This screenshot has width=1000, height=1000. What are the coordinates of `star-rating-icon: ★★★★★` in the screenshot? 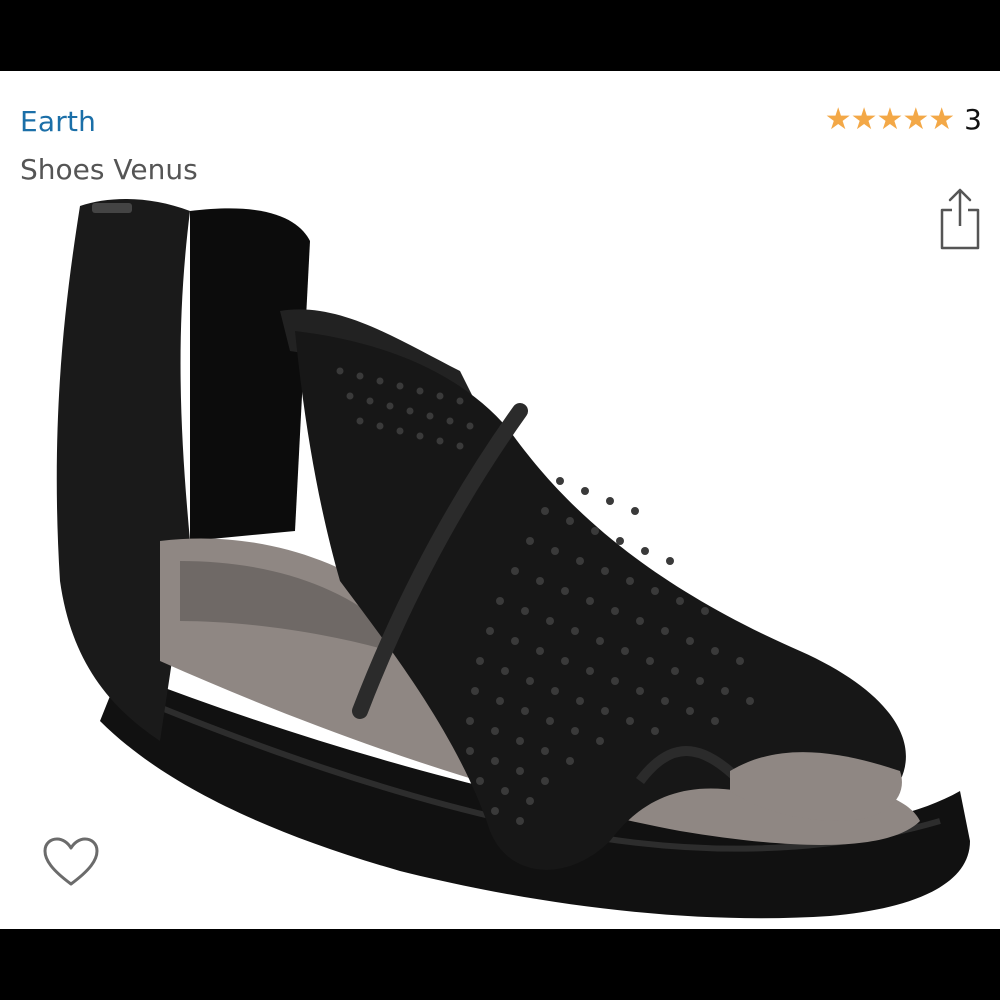 It's located at (889, 119).